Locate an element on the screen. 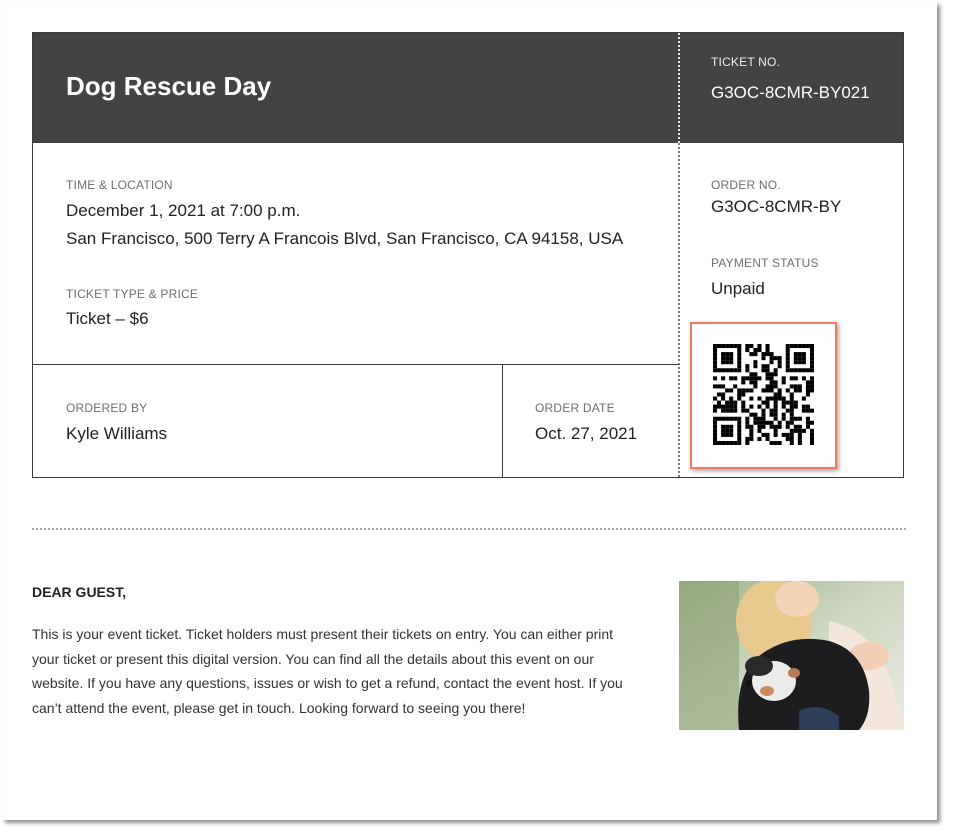  section-divider is located at coordinates (356, 364).